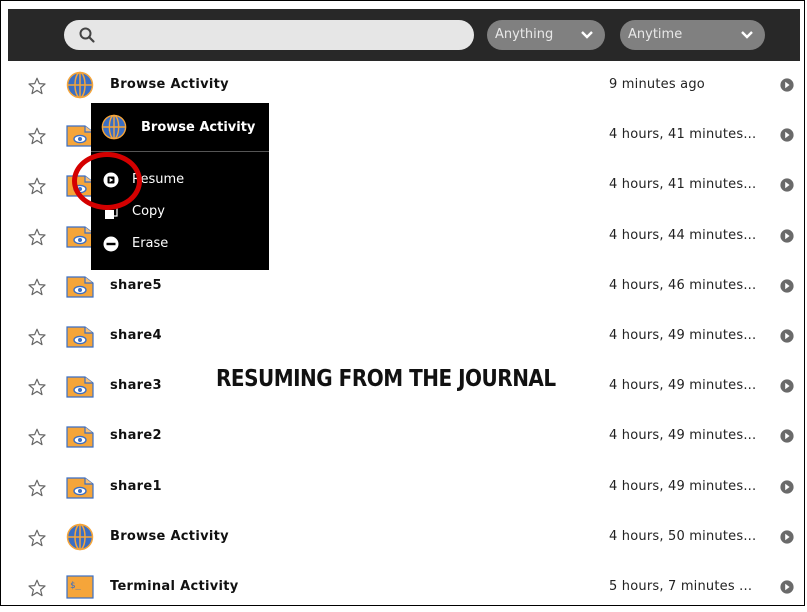  Describe the element at coordinates (692, 35) in the screenshot. I see `time-filter-dropdown: Anytime` at that location.